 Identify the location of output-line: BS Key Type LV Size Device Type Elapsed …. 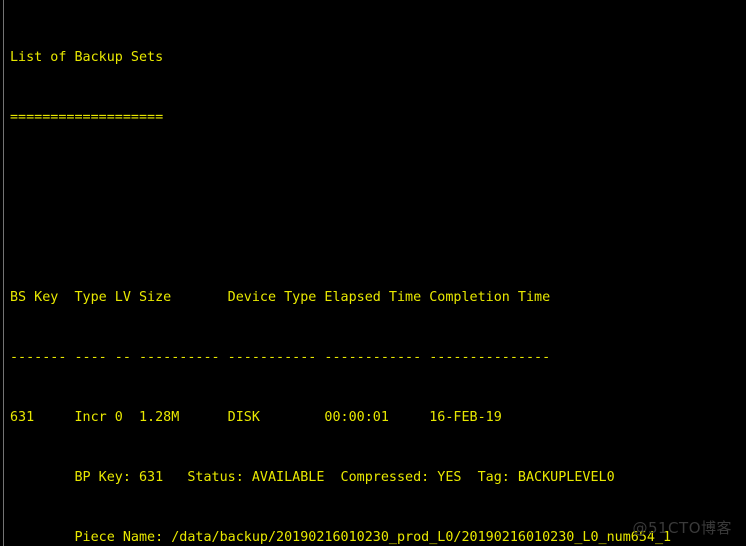
(280, 297).